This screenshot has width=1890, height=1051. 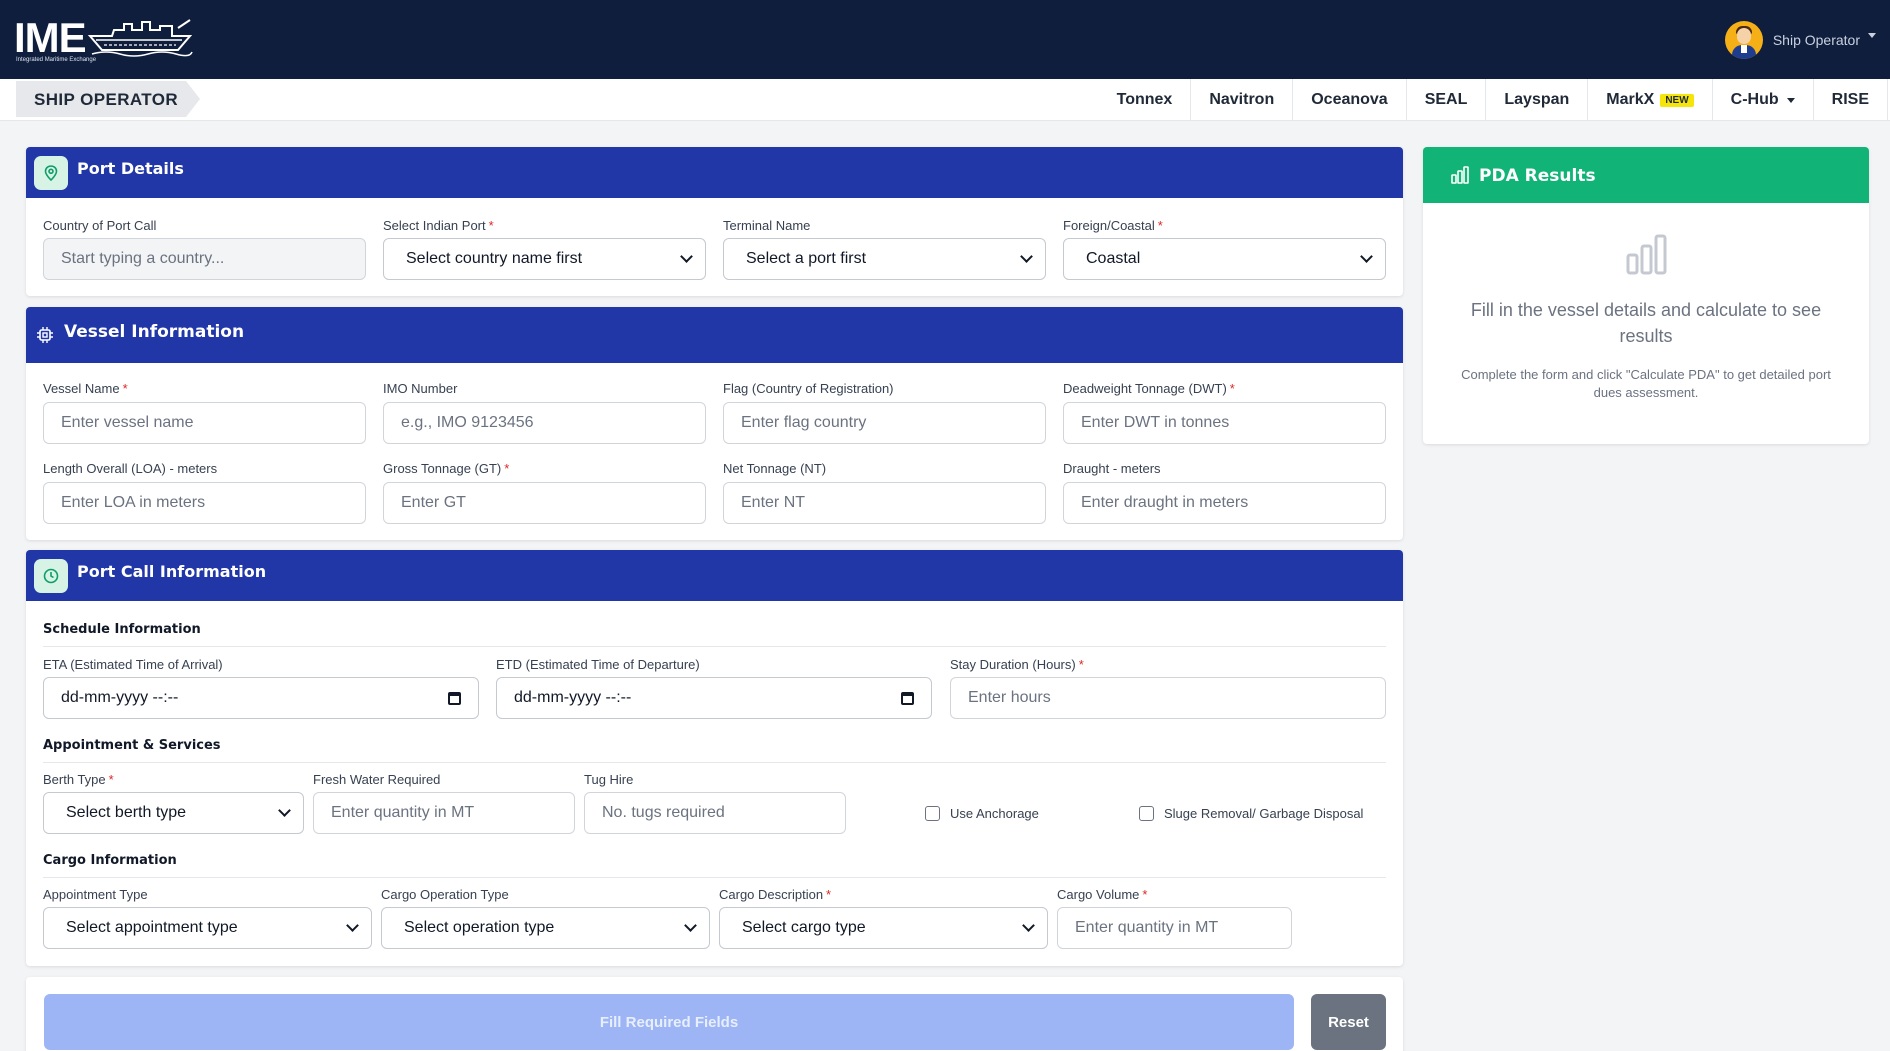 I want to click on indian-port-label: Select Indian Port *, so click(x=438, y=225).